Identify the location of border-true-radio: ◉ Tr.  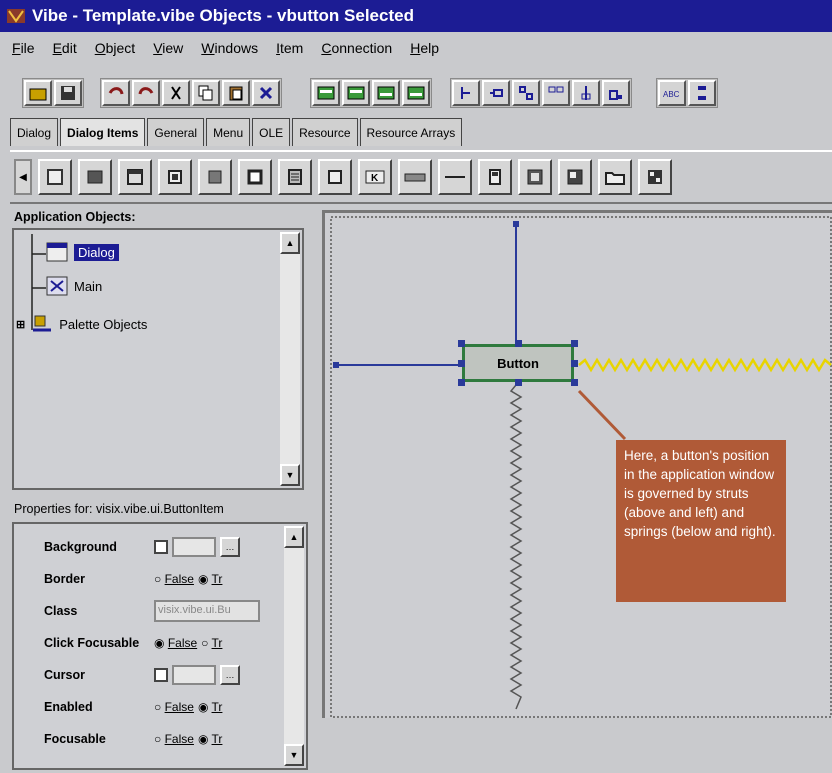
(210, 579).